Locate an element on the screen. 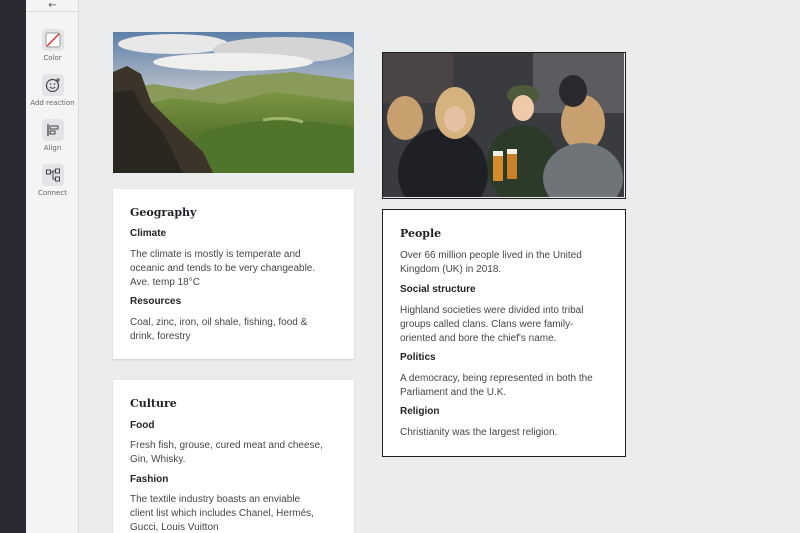 Image resolution: width=800 pixels, height=533 pixels. toolbar-add-reaction-button: Add reaction is located at coordinates (52, 90).